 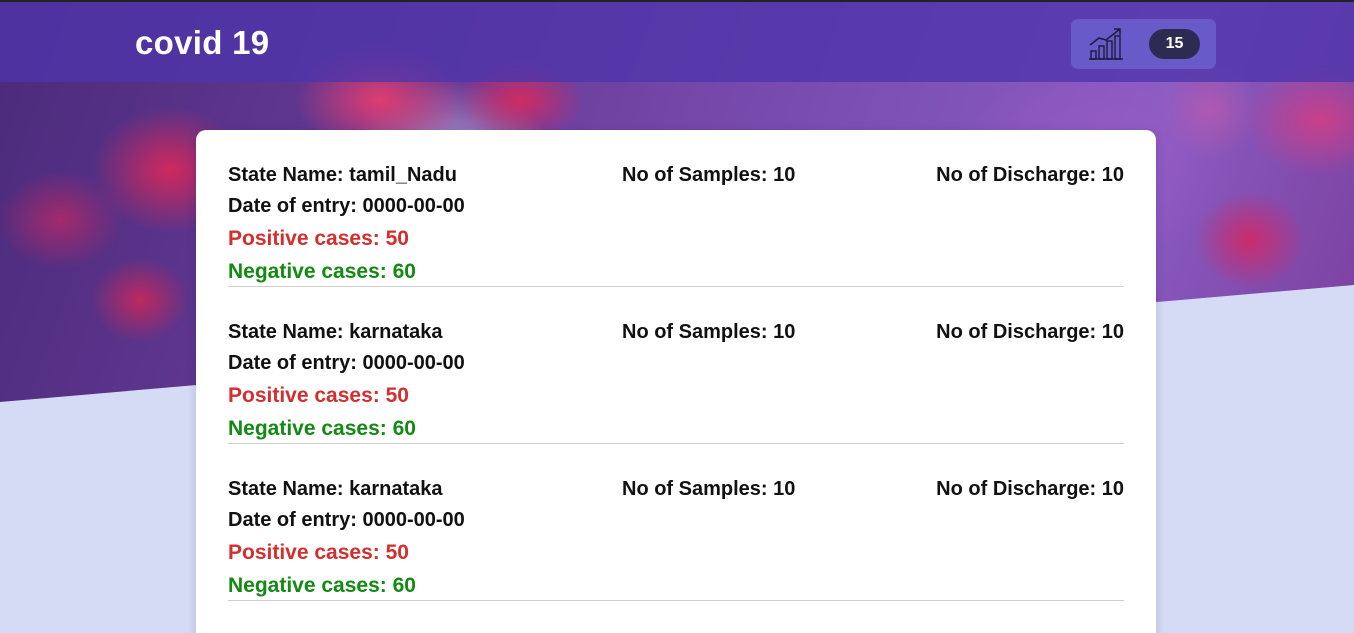 What do you see at coordinates (1174, 44) in the screenshot?
I see `stat-count-badge: 15` at bounding box center [1174, 44].